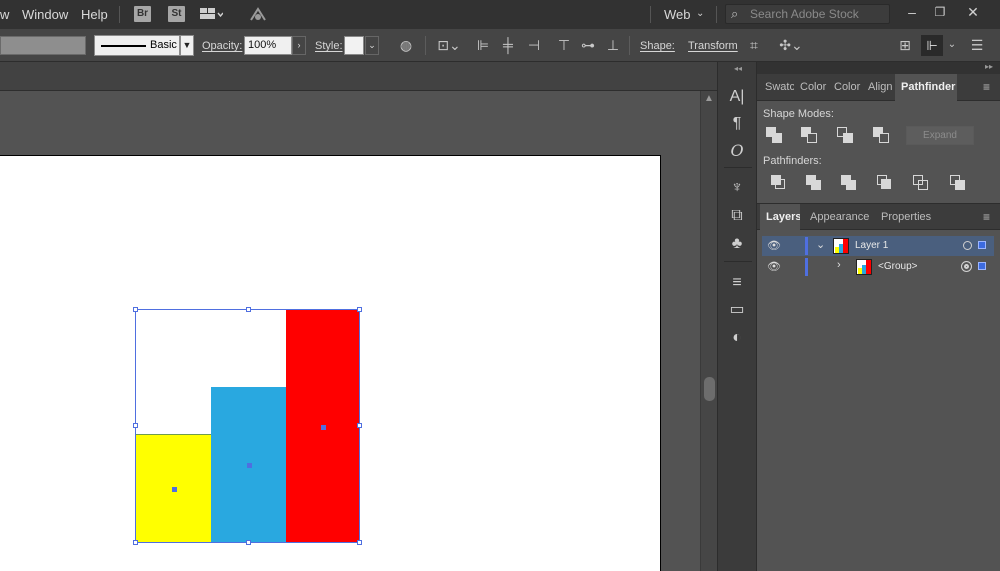 This screenshot has height=571, width=1000. What do you see at coordinates (564, 45) in the screenshot?
I see `align-top-icon: ⊤` at bounding box center [564, 45].